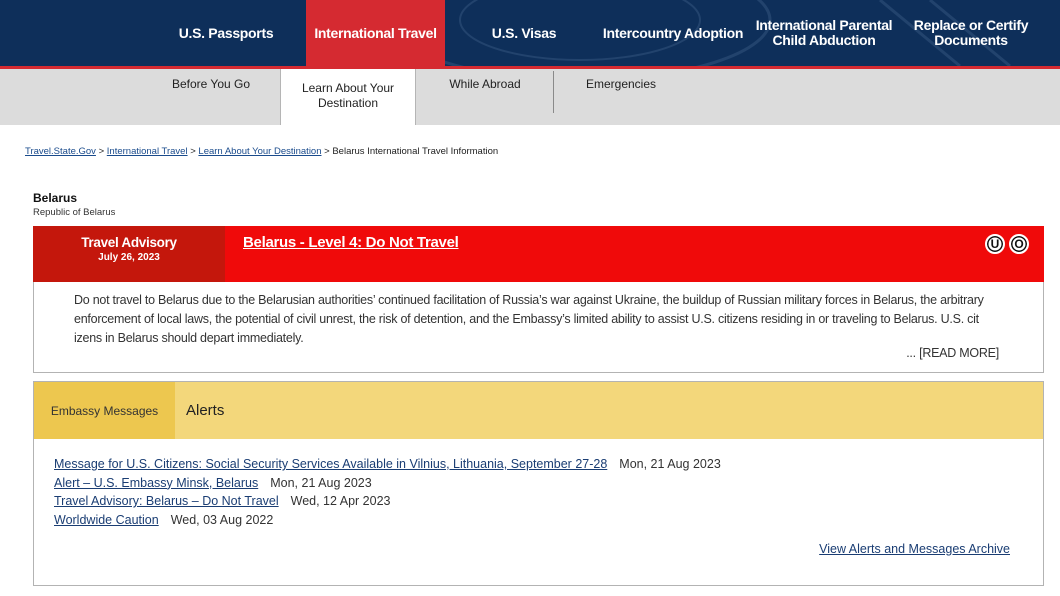 This screenshot has width=1060, height=596. I want to click on advisory-date: July 26, 2023, so click(129, 257).